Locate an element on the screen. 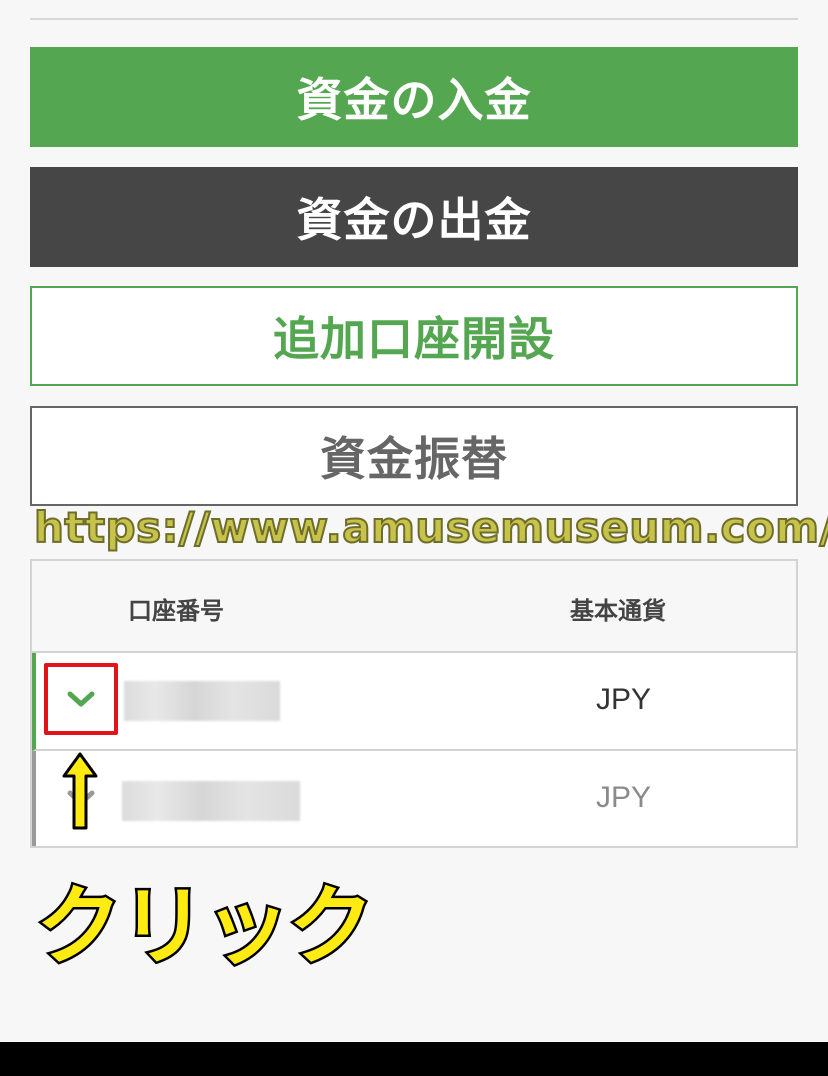 This screenshot has height=1076, width=828. table-header: 口座番号 基本通貨 is located at coordinates (414, 607).